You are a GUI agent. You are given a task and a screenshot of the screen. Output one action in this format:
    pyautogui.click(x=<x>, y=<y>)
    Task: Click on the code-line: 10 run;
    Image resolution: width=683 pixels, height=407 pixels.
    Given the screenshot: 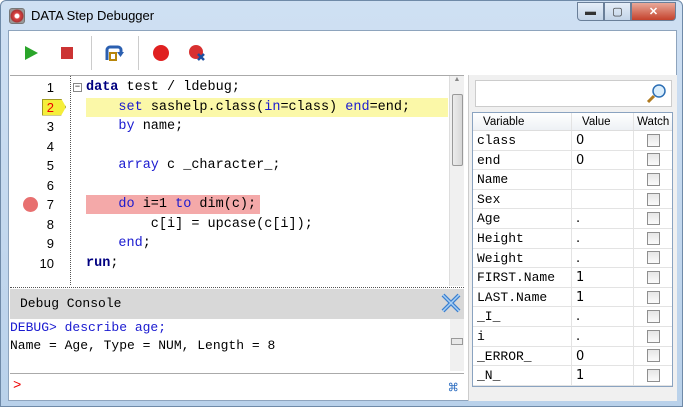 What is the action you would take?
    pyautogui.click(x=228, y=263)
    